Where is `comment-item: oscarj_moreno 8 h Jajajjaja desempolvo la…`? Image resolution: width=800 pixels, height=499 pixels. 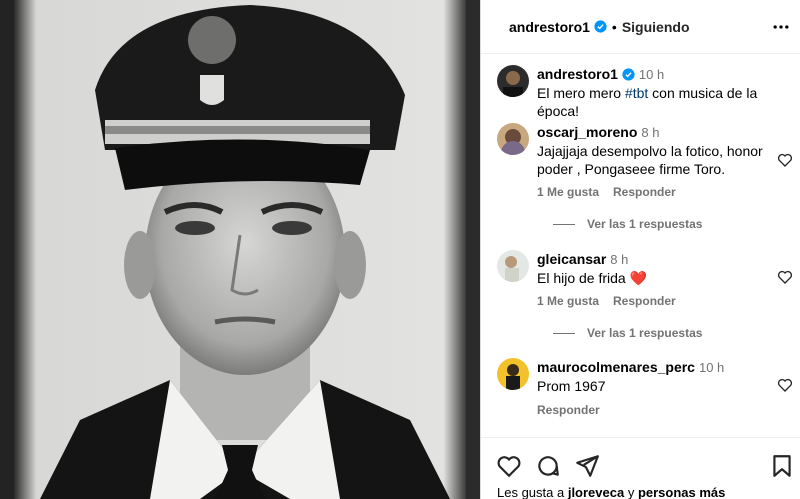
comment-item: oscarj_moreno 8 h Jajajjaja desempolvo la… is located at coordinates (647, 178).